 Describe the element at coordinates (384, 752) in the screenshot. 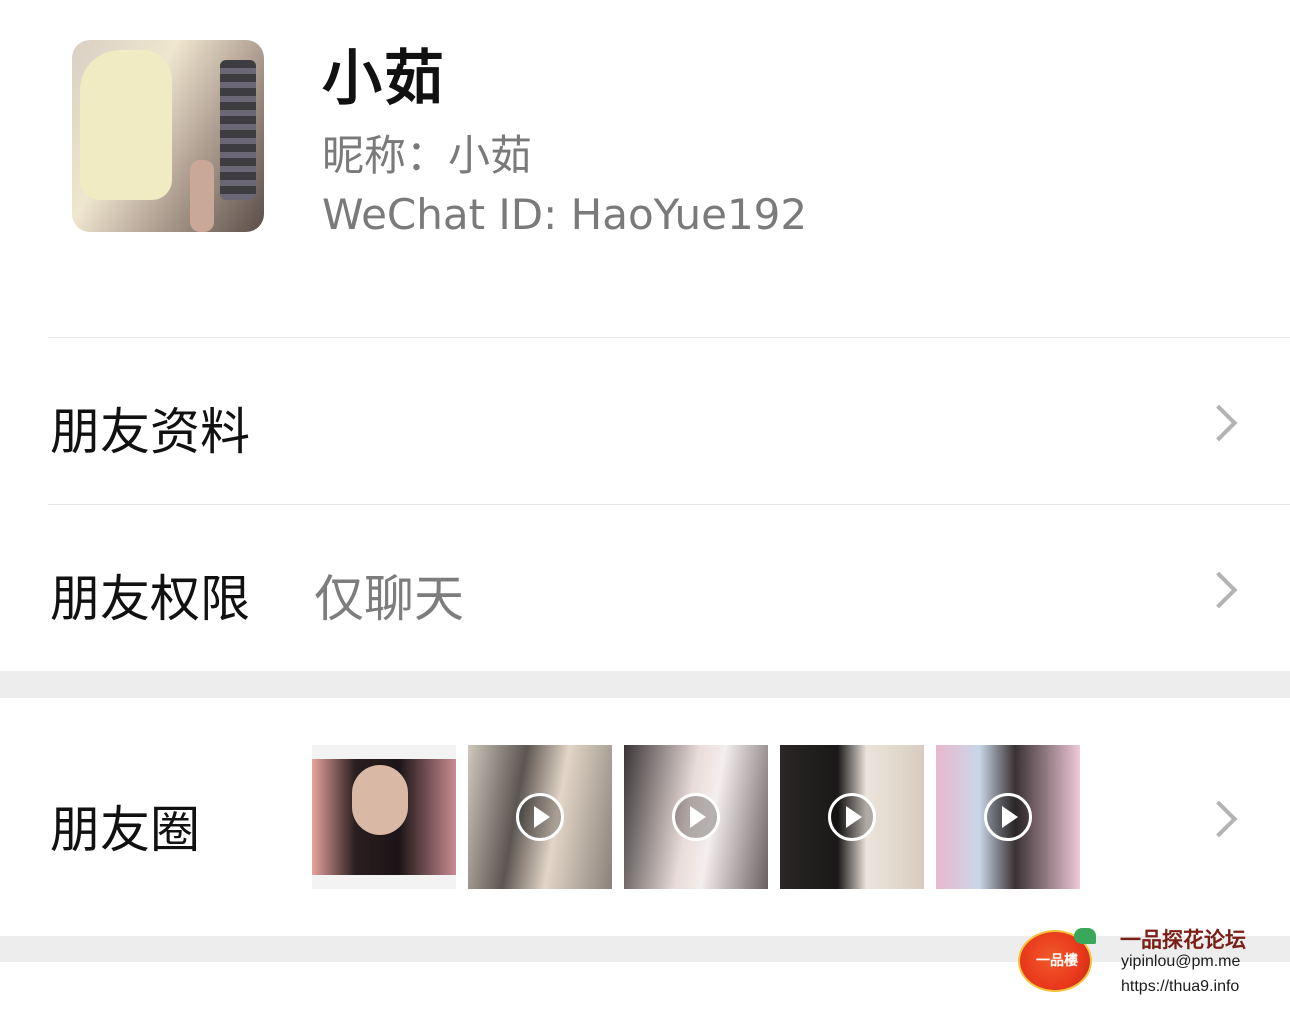

I see `thumbnail-status-bar` at that location.